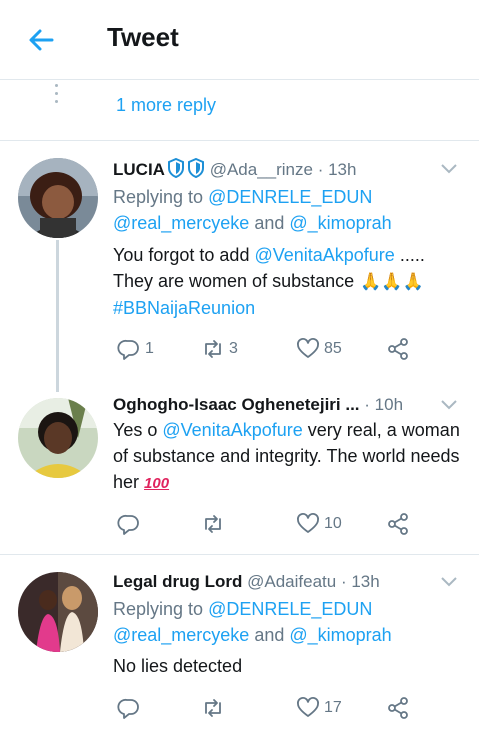 This screenshot has width=479, height=735. Describe the element at coordinates (166, 105) in the screenshot. I see `more-replies-link: 1 more reply` at that location.